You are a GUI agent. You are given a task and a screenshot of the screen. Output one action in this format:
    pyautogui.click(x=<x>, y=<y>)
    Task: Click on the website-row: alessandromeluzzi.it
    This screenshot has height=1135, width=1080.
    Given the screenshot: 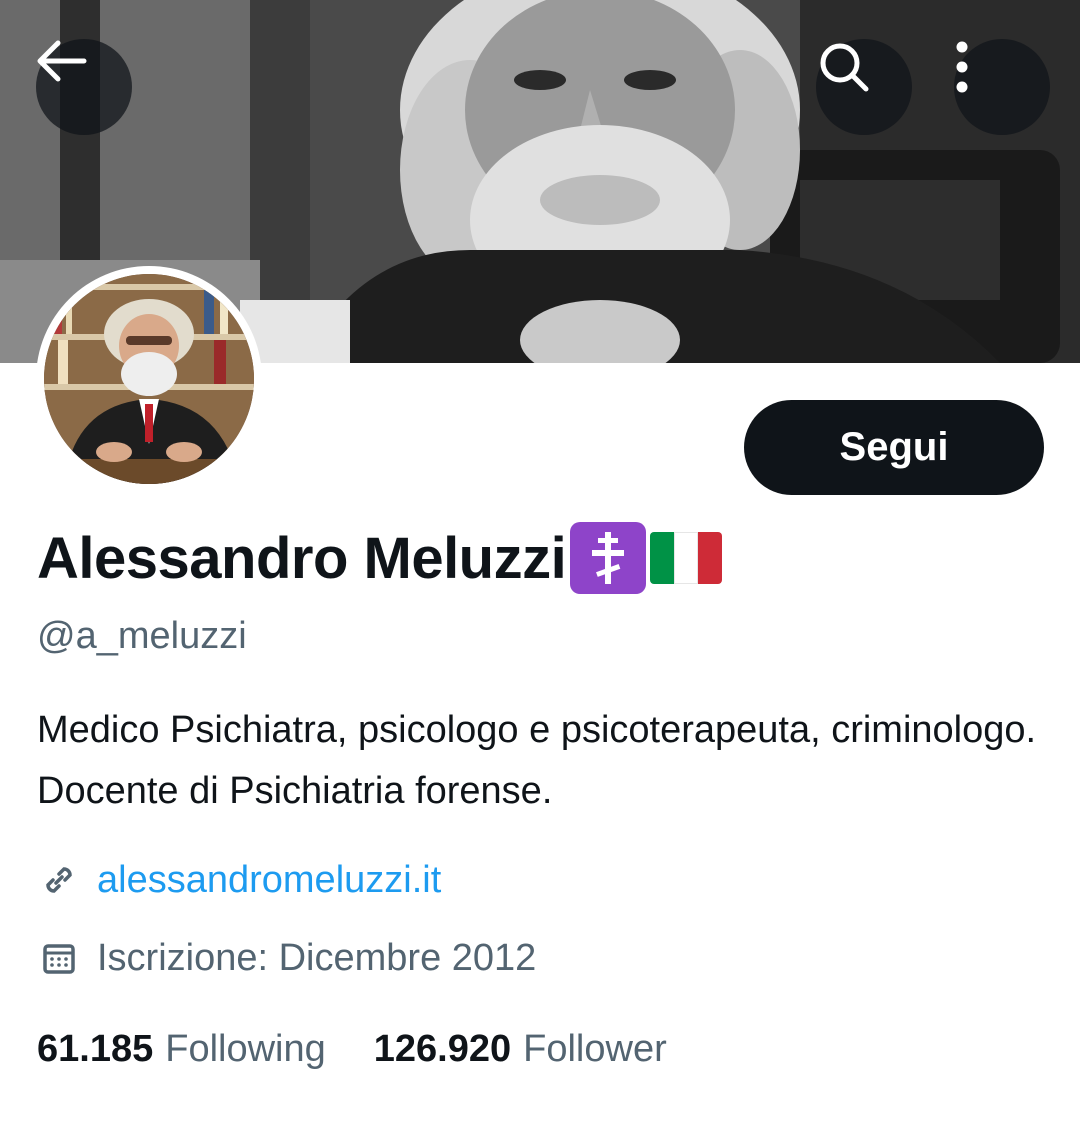 What is the action you would take?
    pyautogui.click(x=239, y=880)
    